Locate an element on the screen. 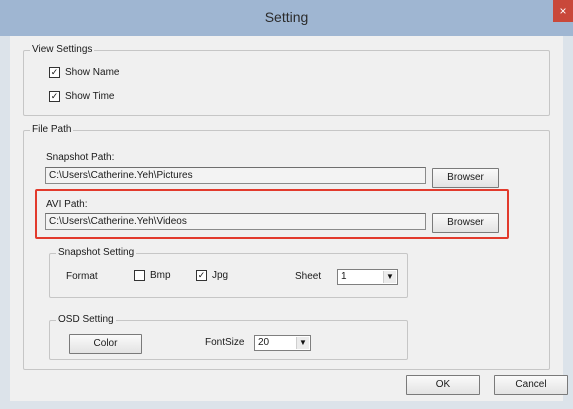 The width and height of the screenshot is (573, 409). fontsize-label: FontSize is located at coordinates (225, 342).